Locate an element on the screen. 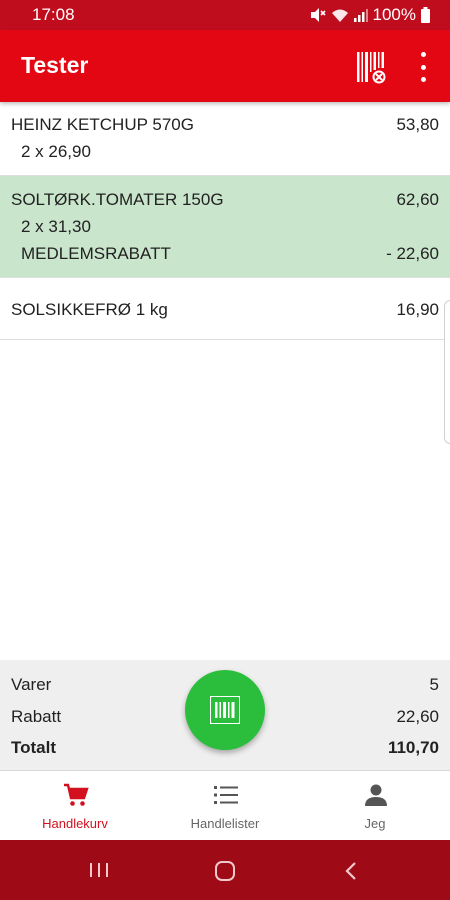 Image resolution: width=450 pixels, height=900 pixels. item-price: 53,80 is located at coordinates (417, 124).